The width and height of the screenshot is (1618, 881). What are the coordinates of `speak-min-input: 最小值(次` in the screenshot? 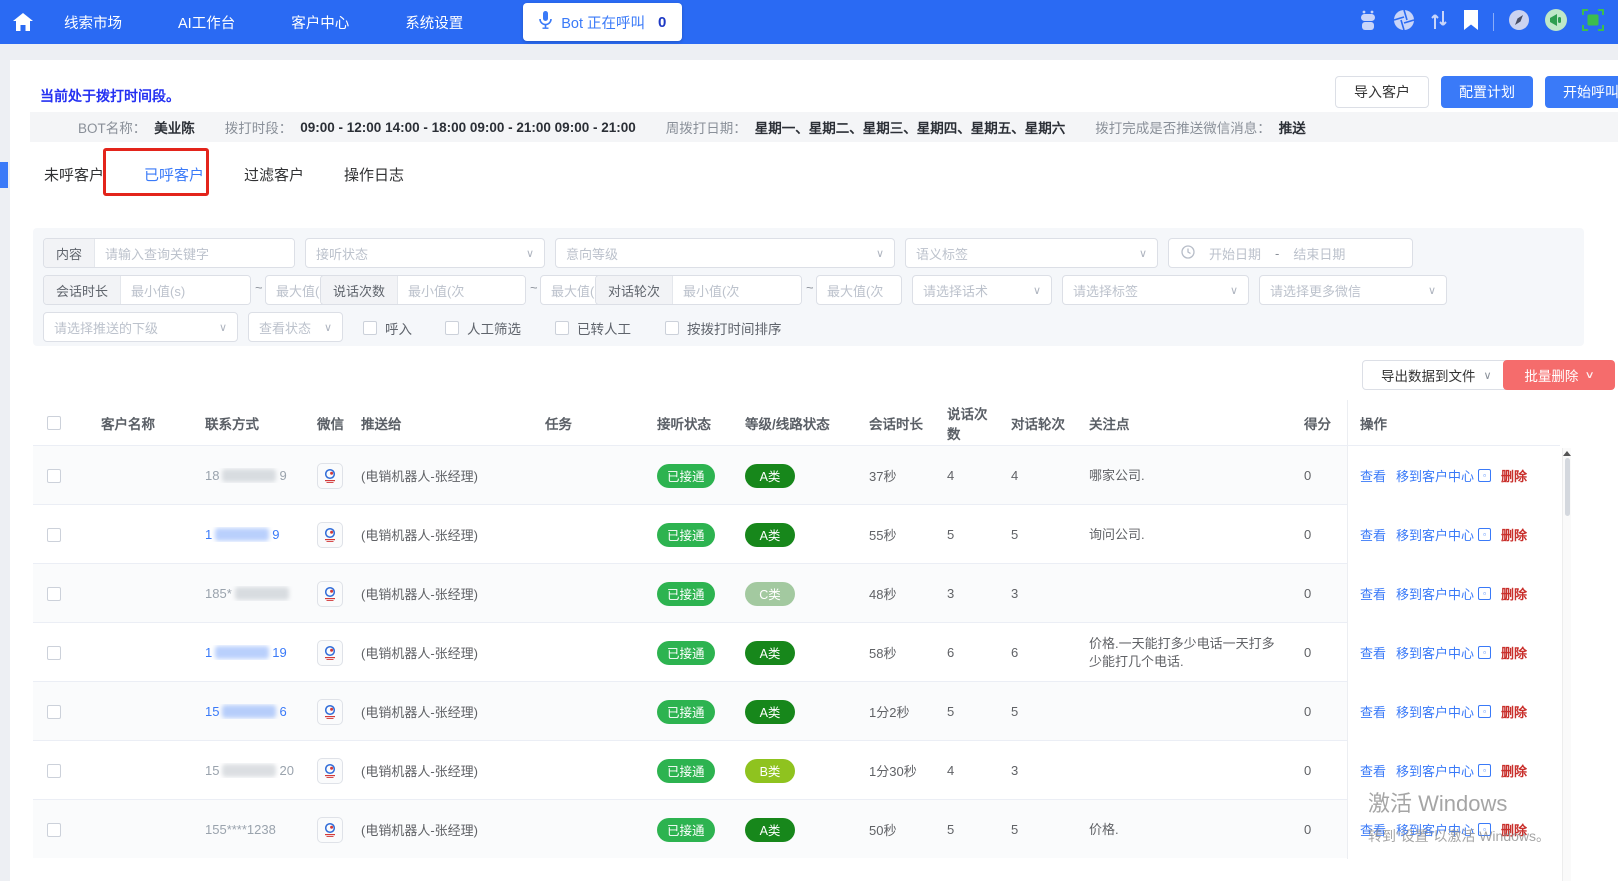 It's located at (461, 290).